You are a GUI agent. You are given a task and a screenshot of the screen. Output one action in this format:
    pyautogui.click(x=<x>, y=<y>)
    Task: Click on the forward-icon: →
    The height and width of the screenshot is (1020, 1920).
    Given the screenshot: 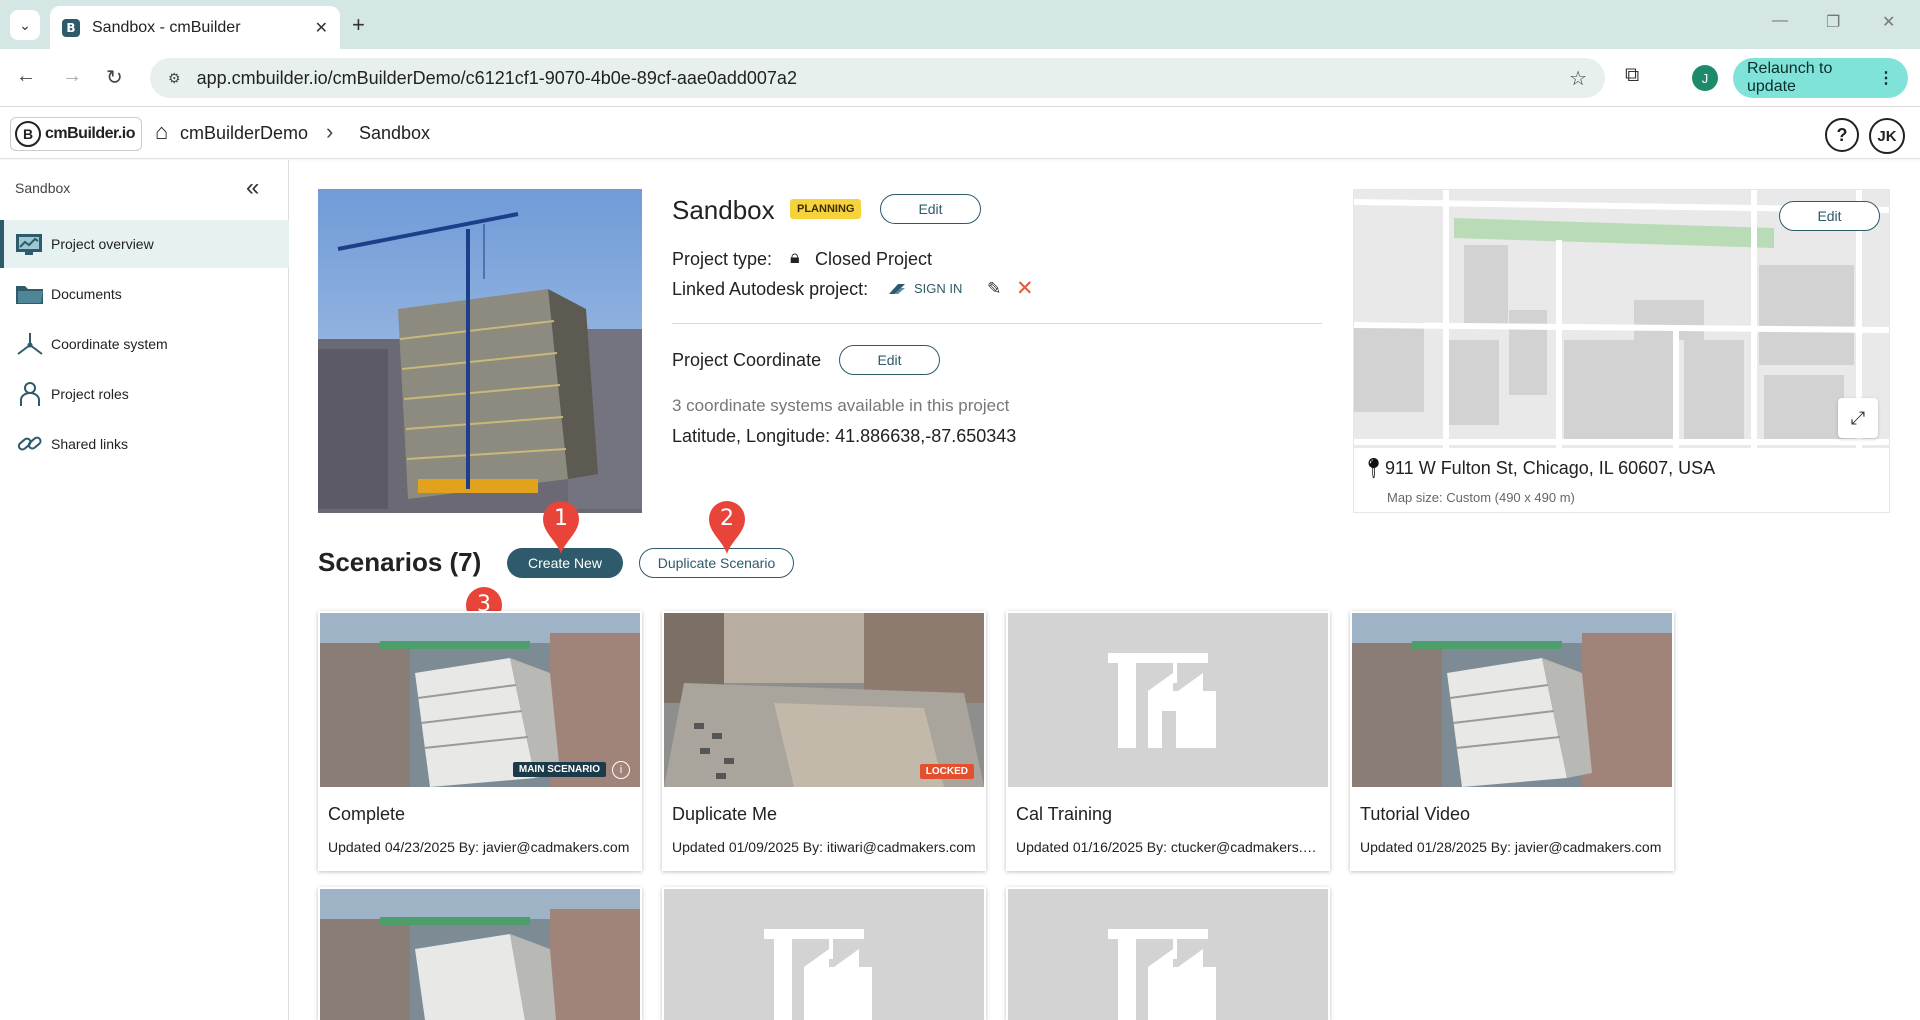 What is the action you would take?
    pyautogui.click(x=72, y=76)
    